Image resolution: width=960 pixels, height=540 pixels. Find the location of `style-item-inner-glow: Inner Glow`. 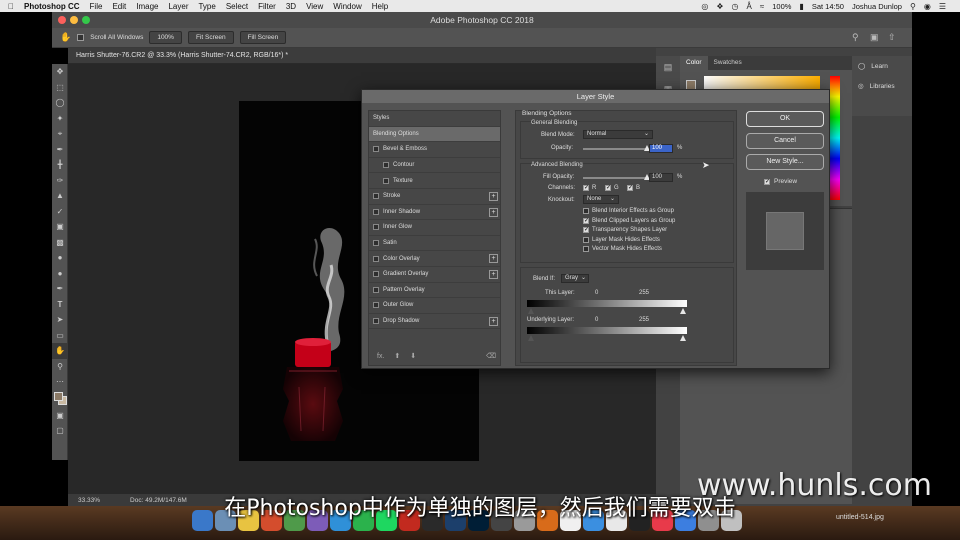

style-item-inner-glow: Inner Glow is located at coordinates (434, 228).